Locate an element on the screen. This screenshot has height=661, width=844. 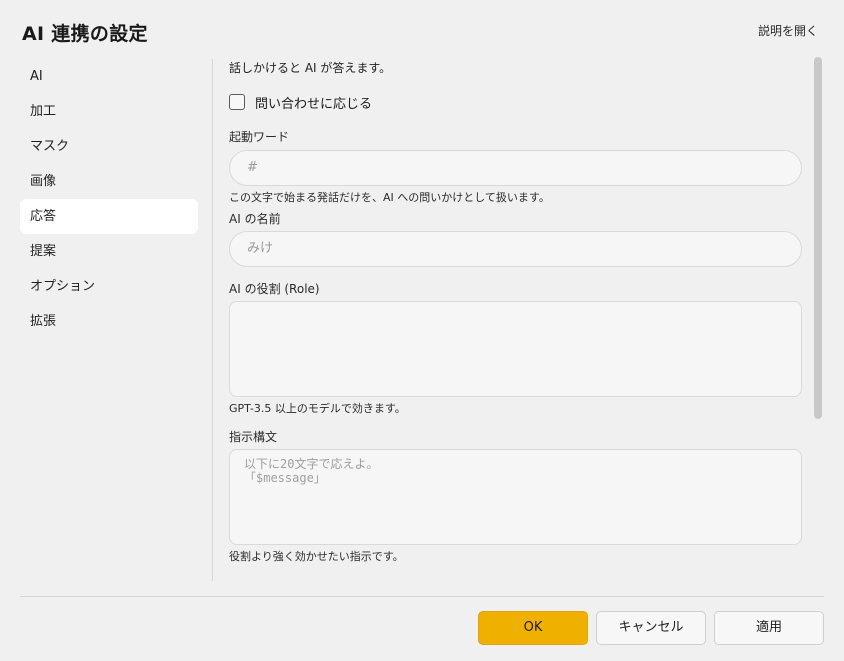
ai-role-label: AI の役割 (Role) is located at coordinates (274, 289).